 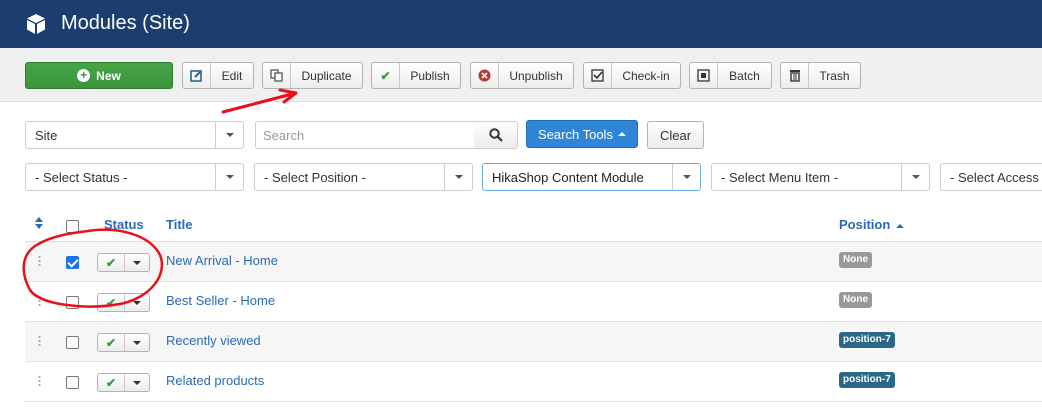 What do you see at coordinates (533, 225) in the screenshot?
I see `table-header: Status Title Position` at bounding box center [533, 225].